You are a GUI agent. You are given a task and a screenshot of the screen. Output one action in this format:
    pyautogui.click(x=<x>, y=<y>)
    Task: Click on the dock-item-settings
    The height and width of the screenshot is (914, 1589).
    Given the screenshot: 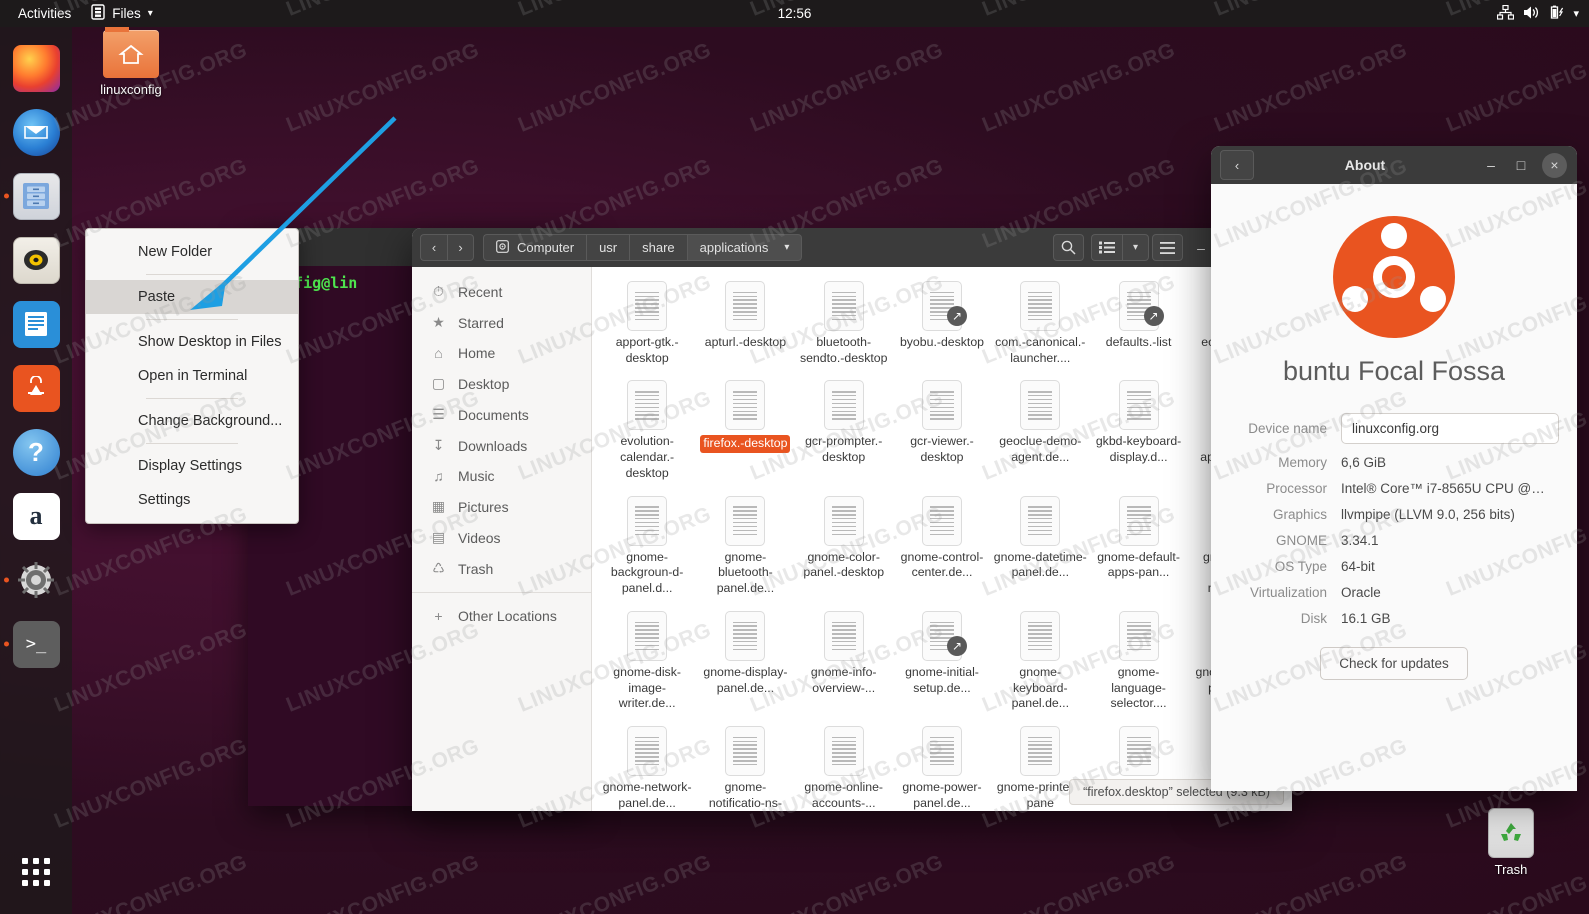 What is the action you would take?
    pyautogui.click(x=36, y=580)
    